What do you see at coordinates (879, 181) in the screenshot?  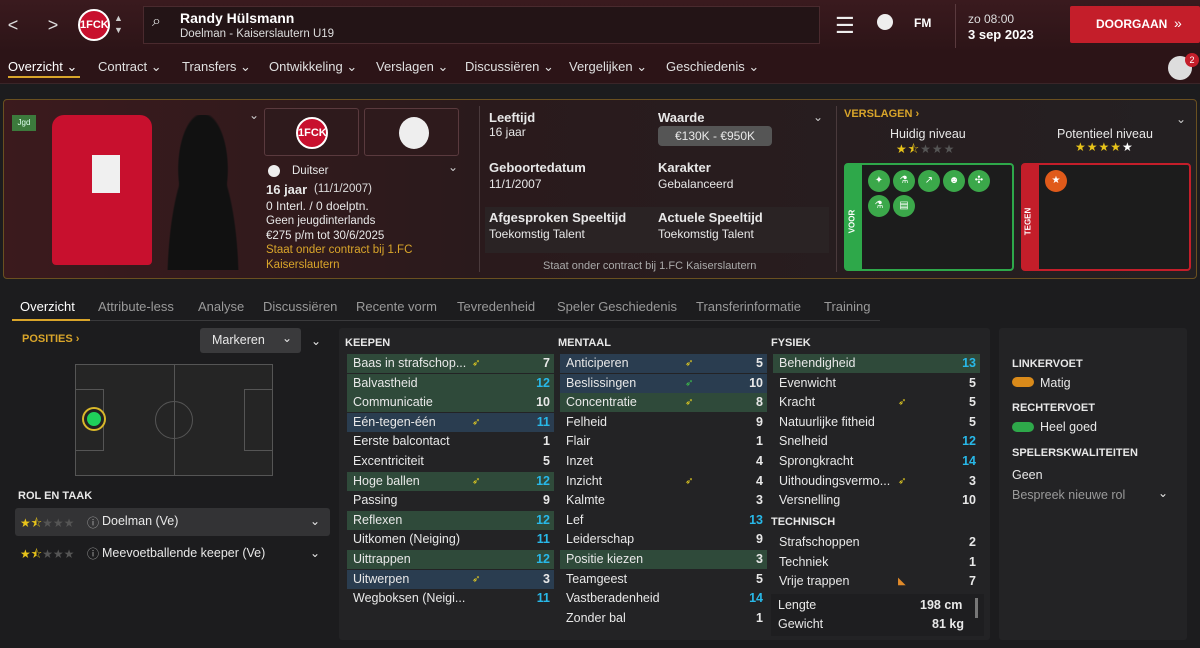 I see `strength-icon: ✦` at bounding box center [879, 181].